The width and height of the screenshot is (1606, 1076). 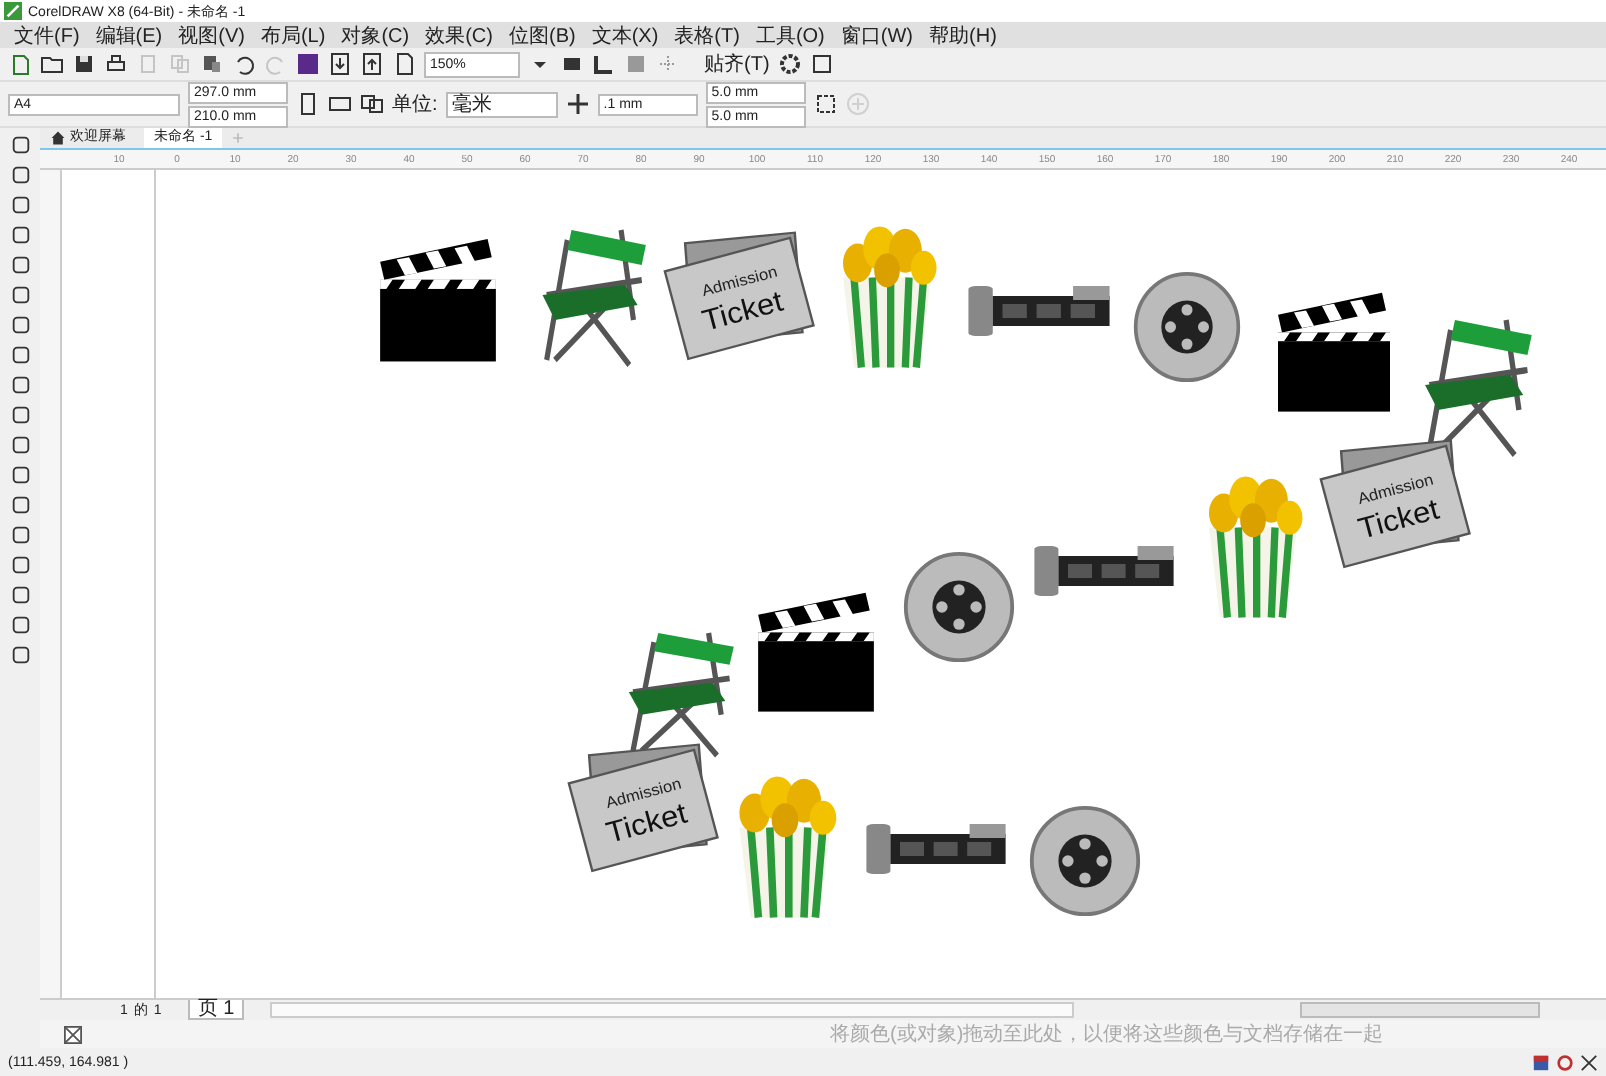 What do you see at coordinates (293, 35) in the screenshot?
I see `menu-item: 布局(L)` at bounding box center [293, 35].